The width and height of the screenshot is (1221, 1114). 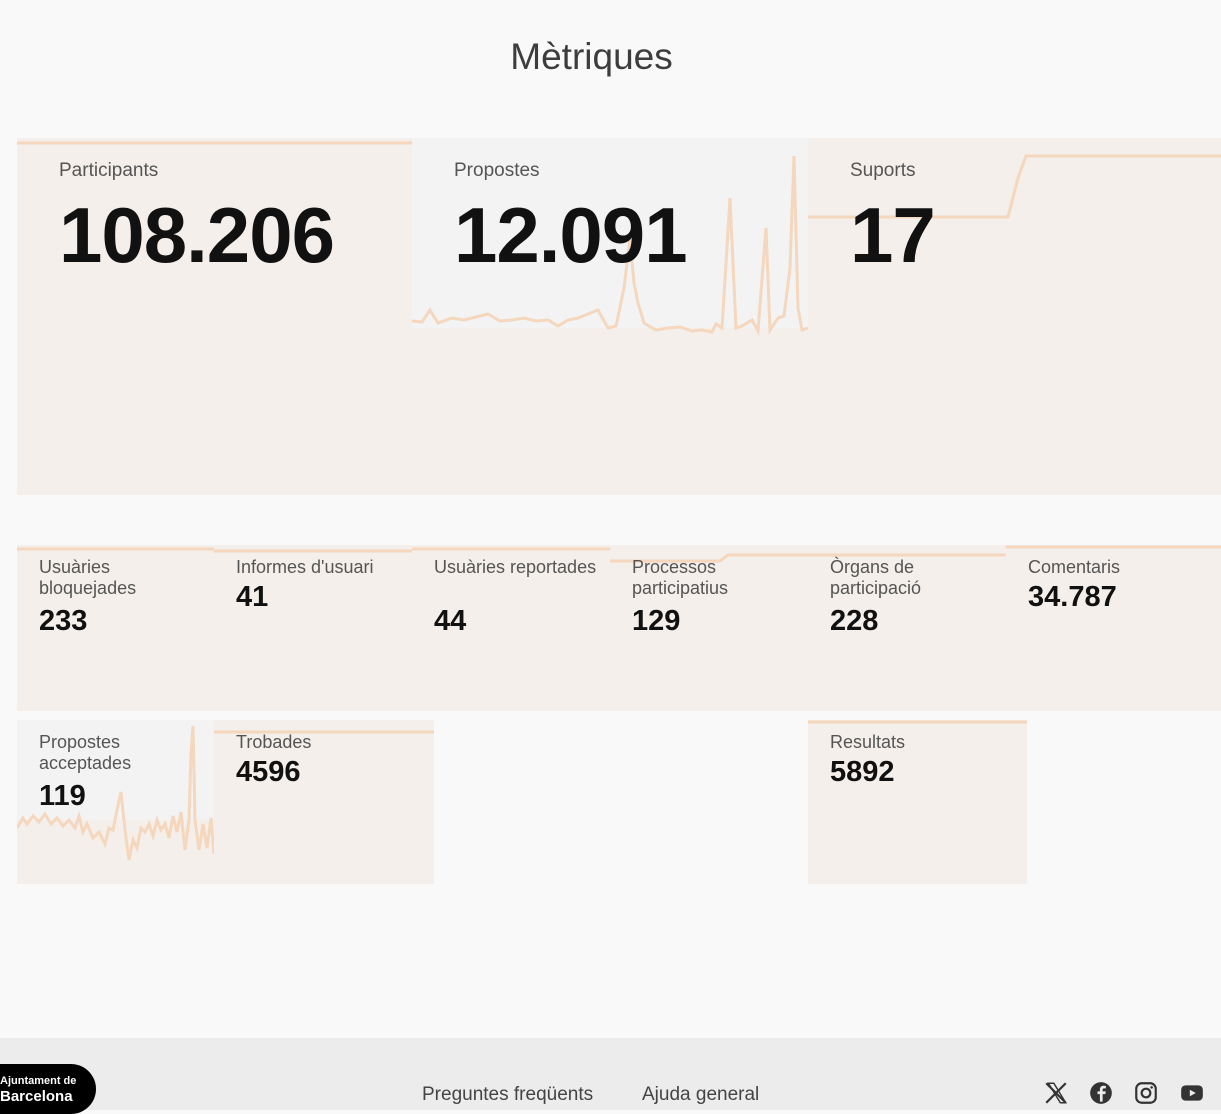 What do you see at coordinates (313, 628) in the screenshot?
I see `metric-card-informes-usuari: Informes d'usuari 41` at bounding box center [313, 628].